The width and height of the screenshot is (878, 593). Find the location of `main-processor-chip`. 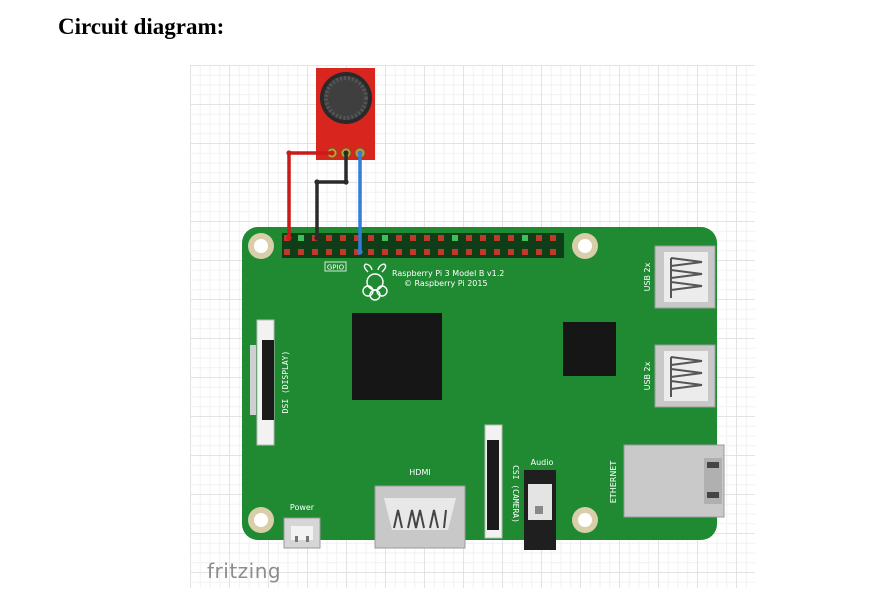

main-processor-chip is located at coordinates (397, 356).